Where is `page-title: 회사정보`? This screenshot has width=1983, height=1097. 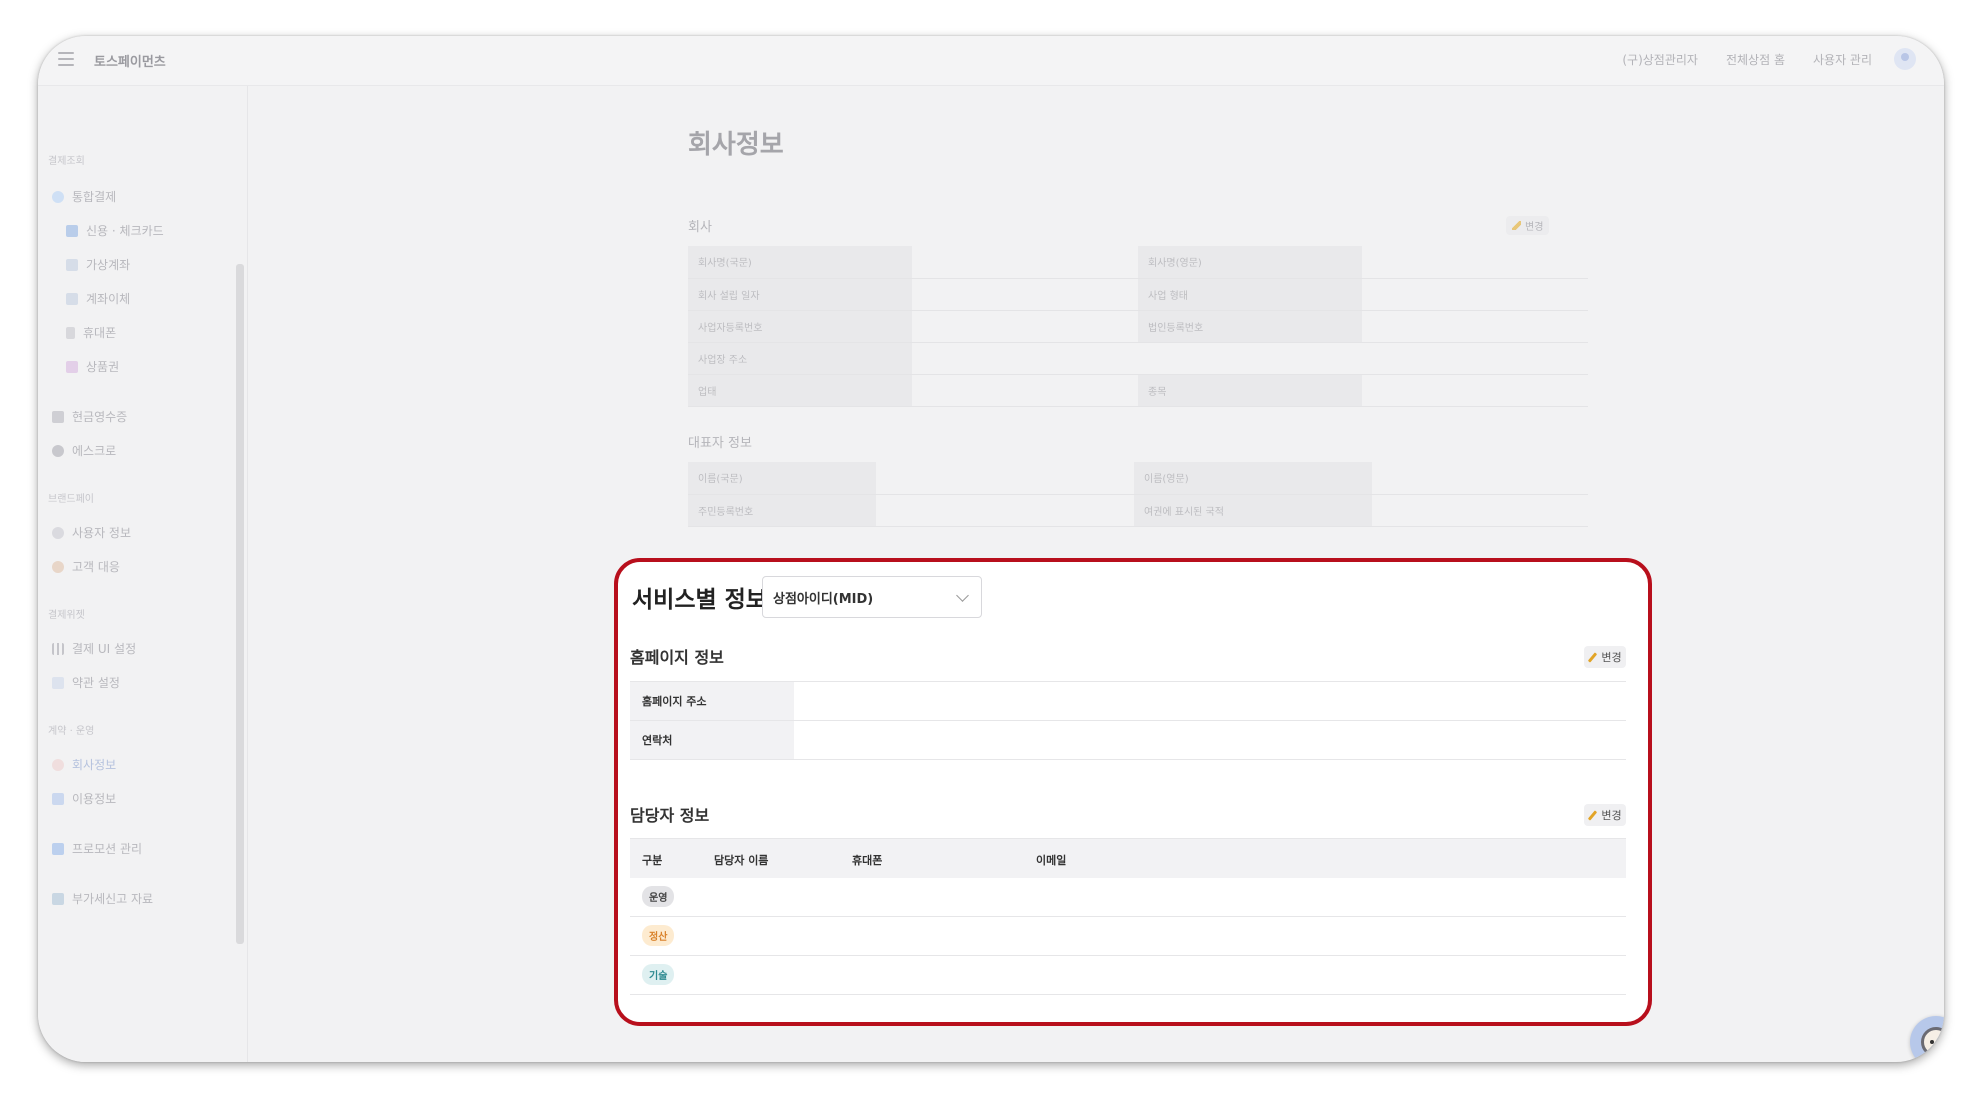
page-title: 회사정보 is located at coordinates (736, 145).